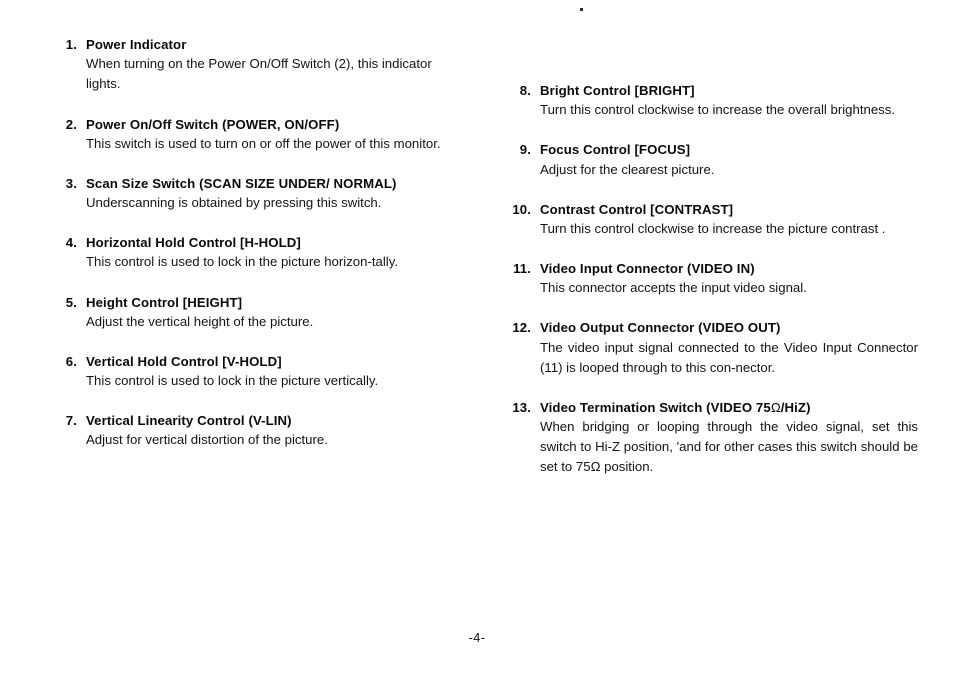 This screenshot has height=679, width=954. What do you see at coordinates (615, 150) in the screenshot?
I see `entry-heading-text: Focus Control [FOCUS]` at bounding box center [615, 150].